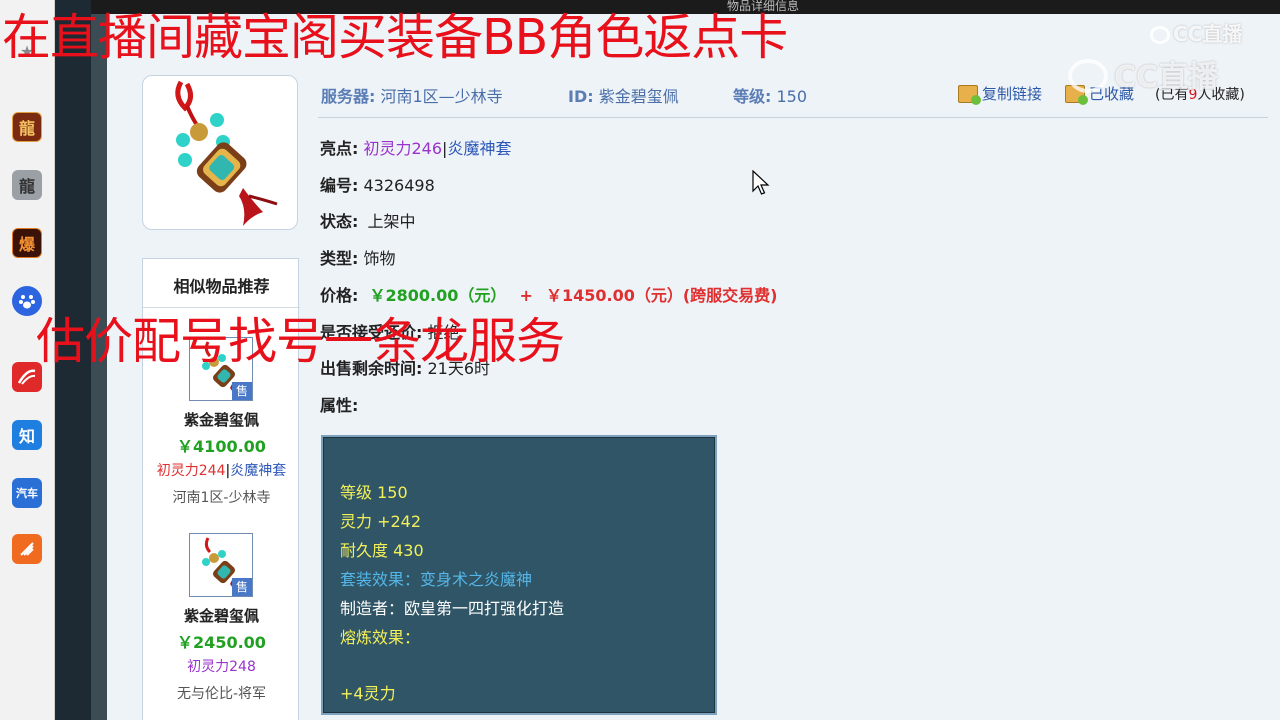 This screenshot has width=1280, height=720. Describe the element at coordinates (403, 148) in the screenshot. I see `highlight-spirit: 初灵力246` at that location.